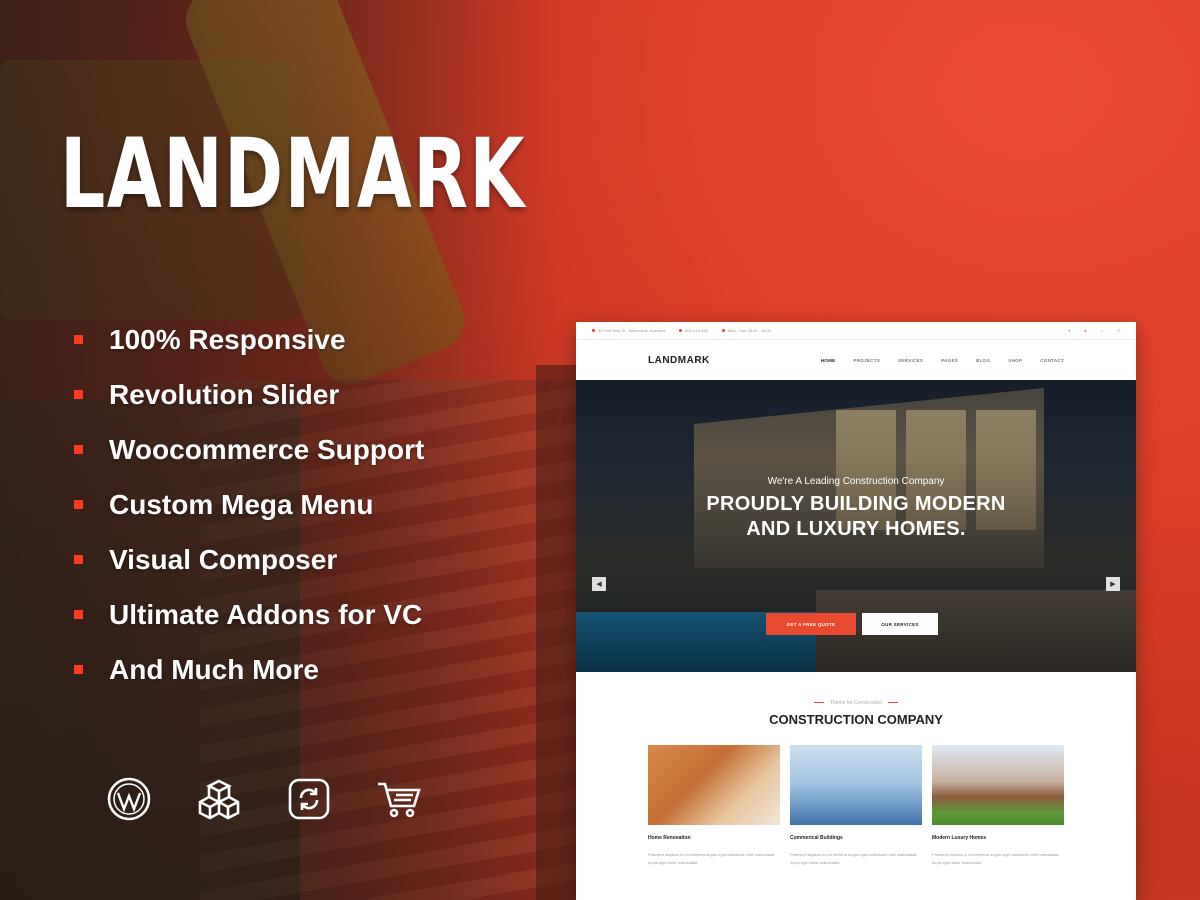  Describe the element at coordinates (399, 799) in the screenshot. I see `cart-icon` at that location.